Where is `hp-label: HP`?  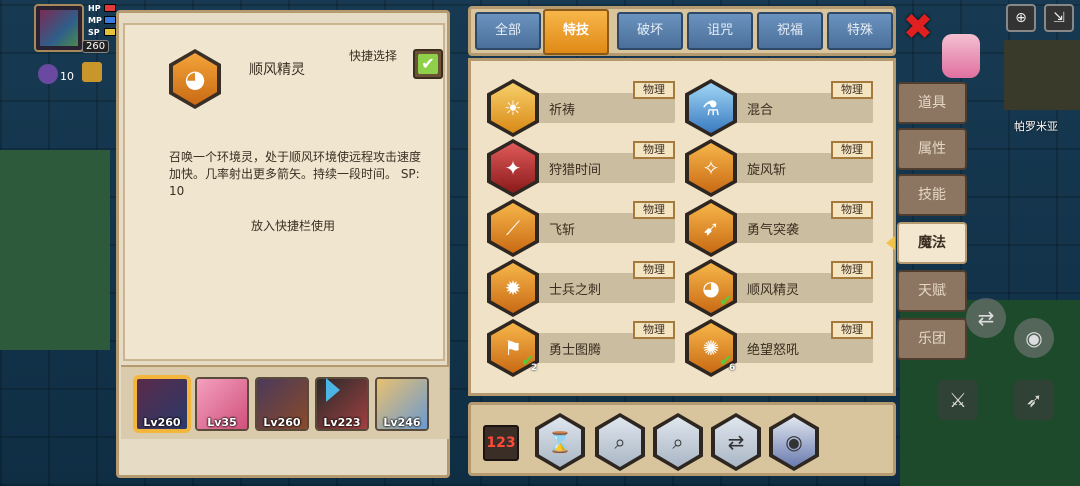
hp-label: HP is located at coordinates (94, 8).